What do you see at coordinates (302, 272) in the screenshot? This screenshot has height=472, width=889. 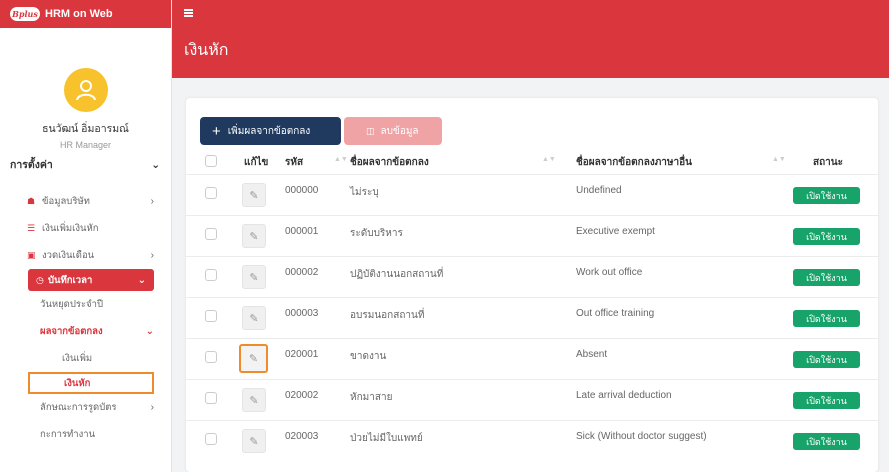 I see `row-code: 000002` at bounding box center [302, 272].